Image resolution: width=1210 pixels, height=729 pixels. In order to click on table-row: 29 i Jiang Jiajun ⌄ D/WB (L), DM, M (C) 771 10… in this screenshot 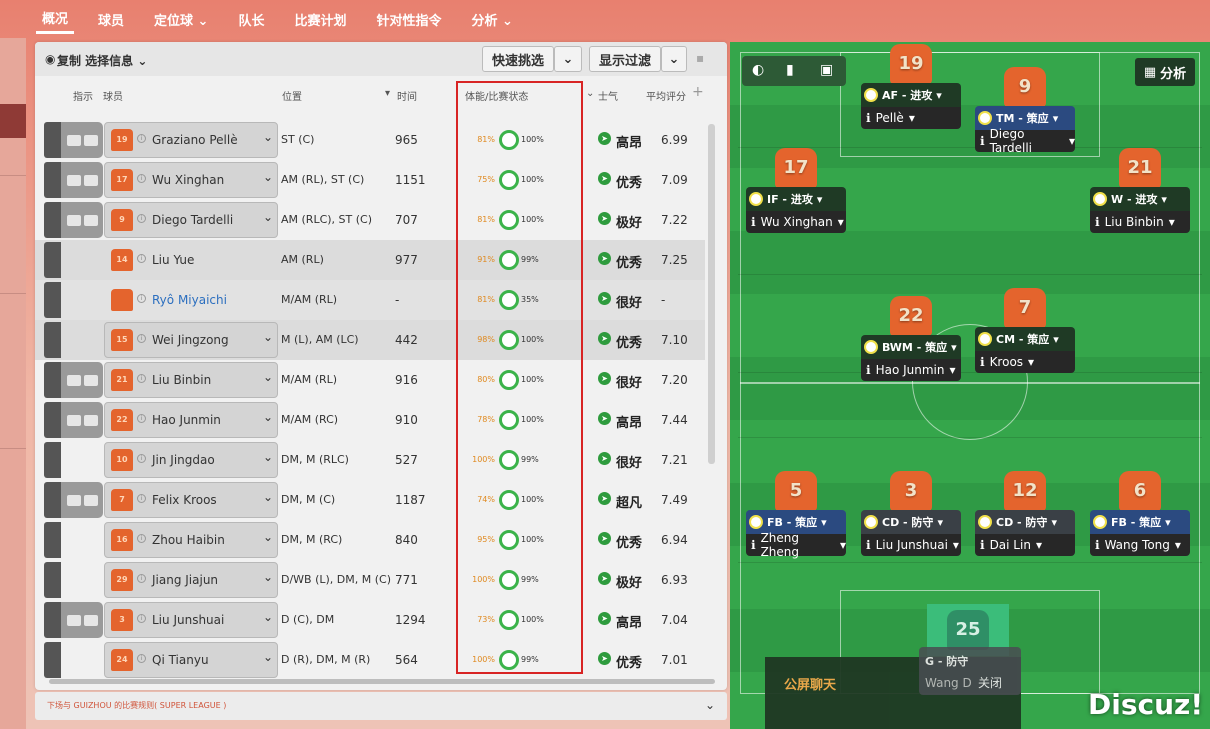, I will do `click(370, 580)`.